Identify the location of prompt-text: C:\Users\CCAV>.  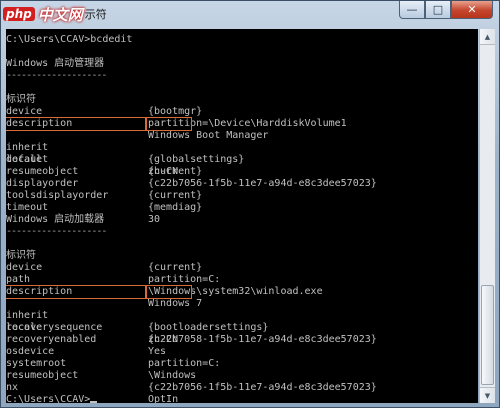
(48, 398).